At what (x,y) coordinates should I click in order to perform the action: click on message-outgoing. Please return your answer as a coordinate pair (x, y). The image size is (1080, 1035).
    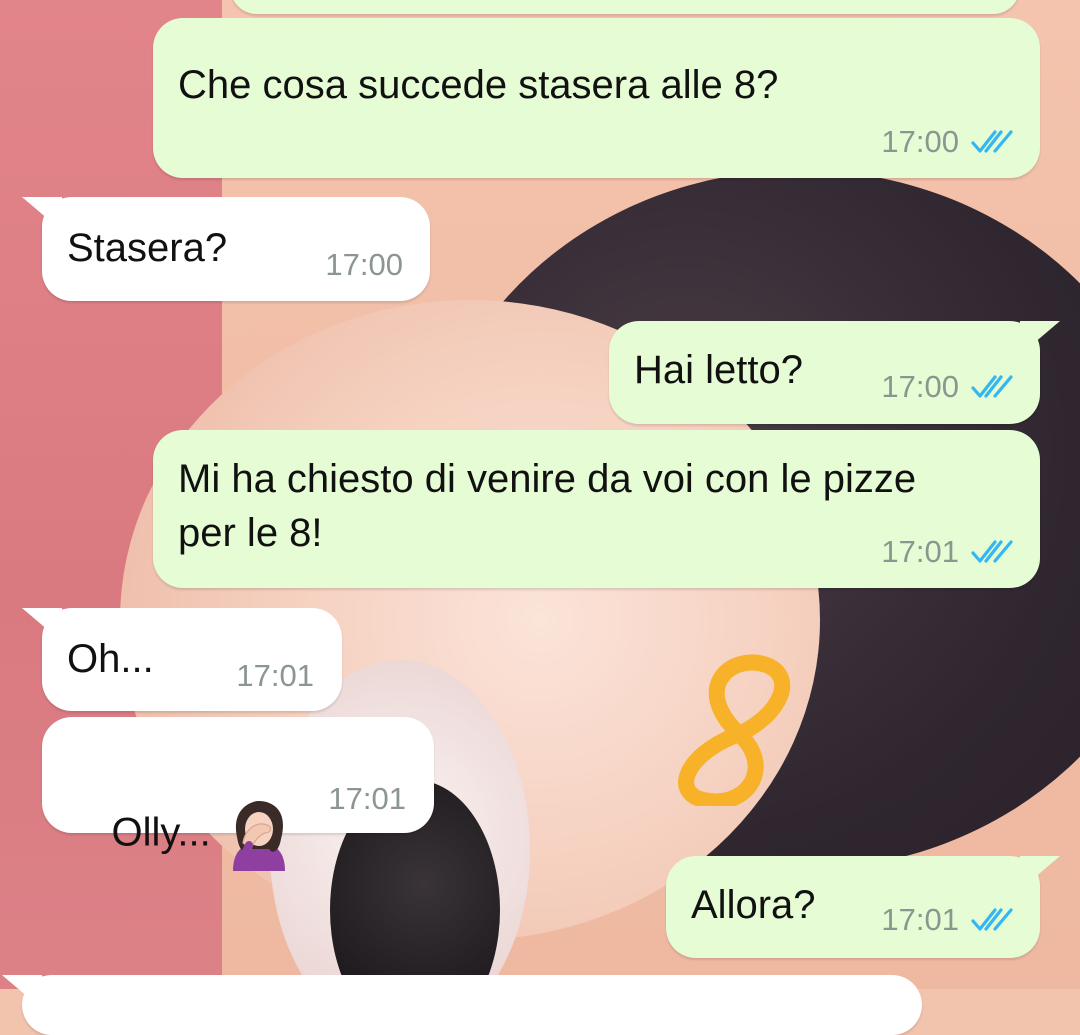
    Looking at the image, I should click on (625, 7).